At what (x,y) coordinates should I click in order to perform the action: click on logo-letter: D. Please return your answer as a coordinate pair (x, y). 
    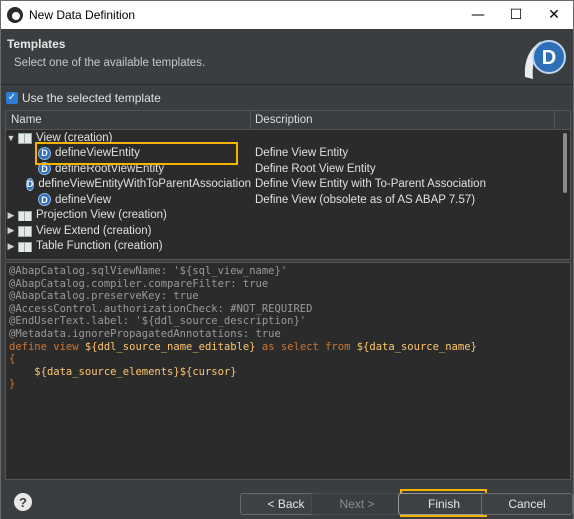
    Looking at the image, I should click on (549, 58).